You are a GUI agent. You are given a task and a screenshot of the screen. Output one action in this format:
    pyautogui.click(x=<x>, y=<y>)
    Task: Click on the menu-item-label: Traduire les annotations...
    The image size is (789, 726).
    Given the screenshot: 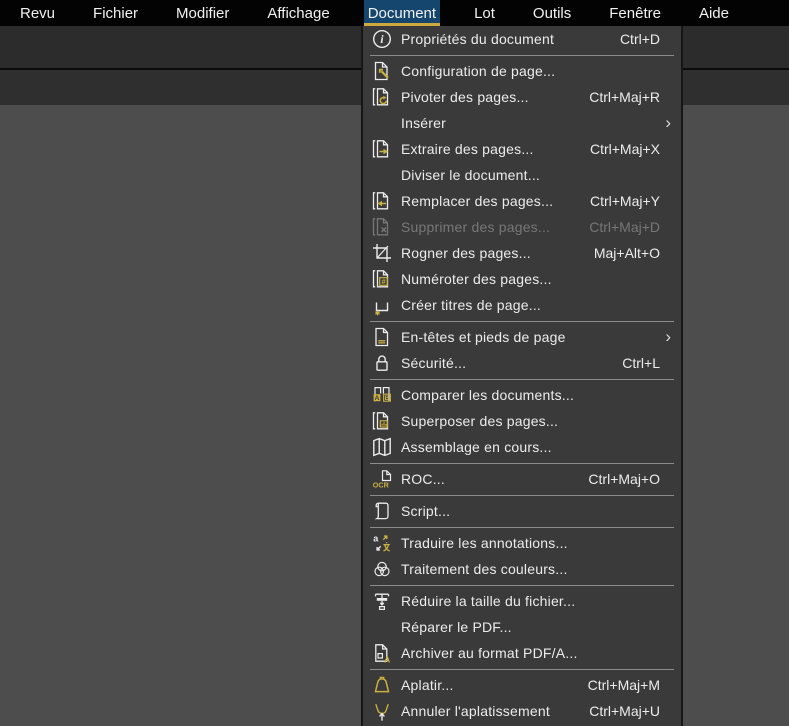 What is the action you would take?
    pyautogui.click(x=484, y=543)
    